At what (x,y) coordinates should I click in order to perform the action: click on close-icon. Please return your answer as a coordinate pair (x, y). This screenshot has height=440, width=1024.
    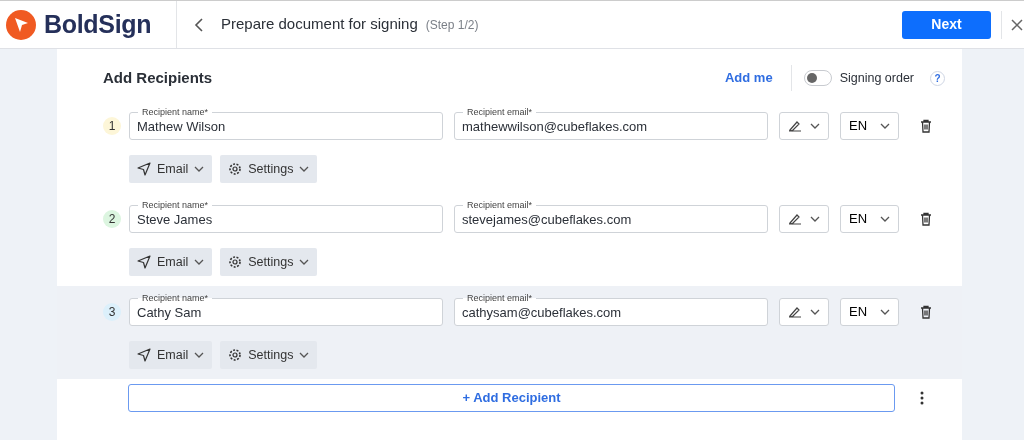
    Looking at the image, I should click on (1017, 24).